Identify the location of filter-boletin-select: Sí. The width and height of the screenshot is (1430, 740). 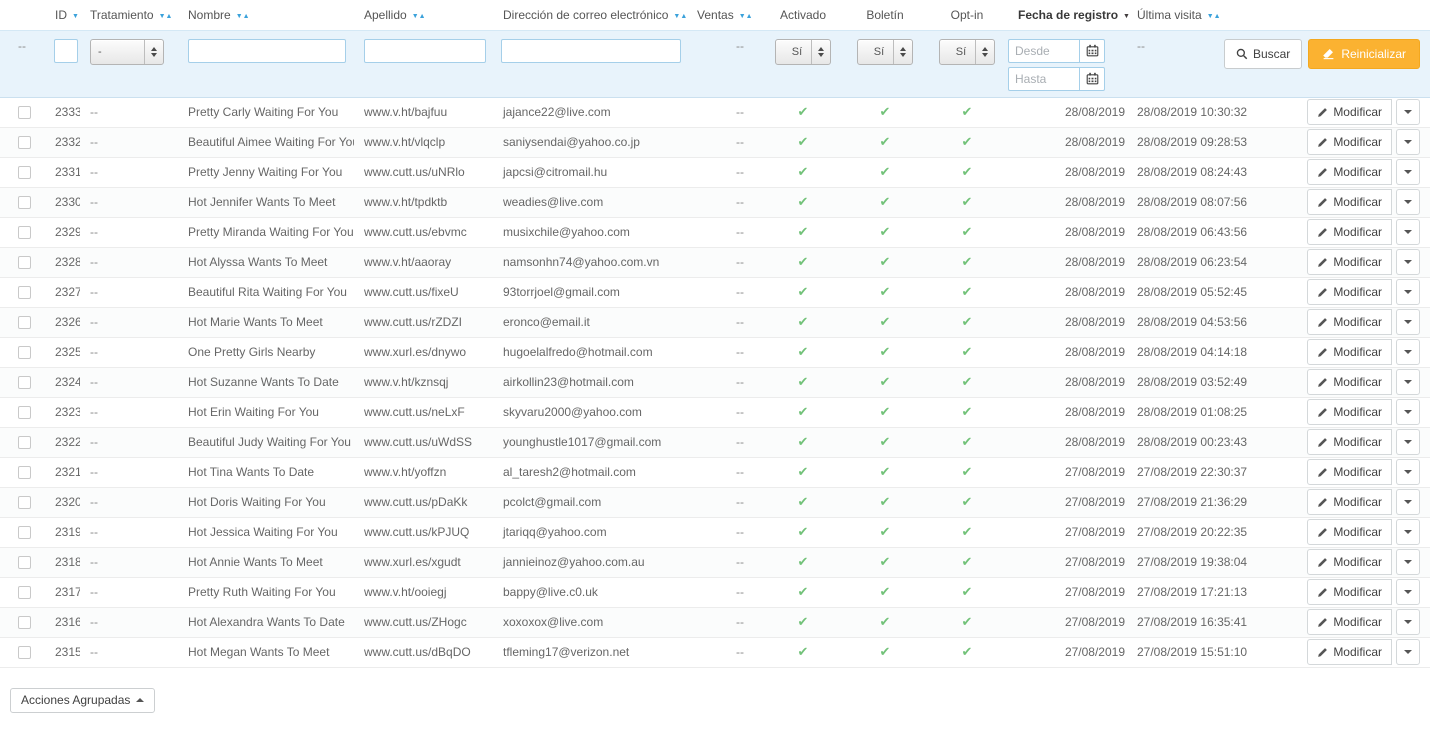
(885, 51).